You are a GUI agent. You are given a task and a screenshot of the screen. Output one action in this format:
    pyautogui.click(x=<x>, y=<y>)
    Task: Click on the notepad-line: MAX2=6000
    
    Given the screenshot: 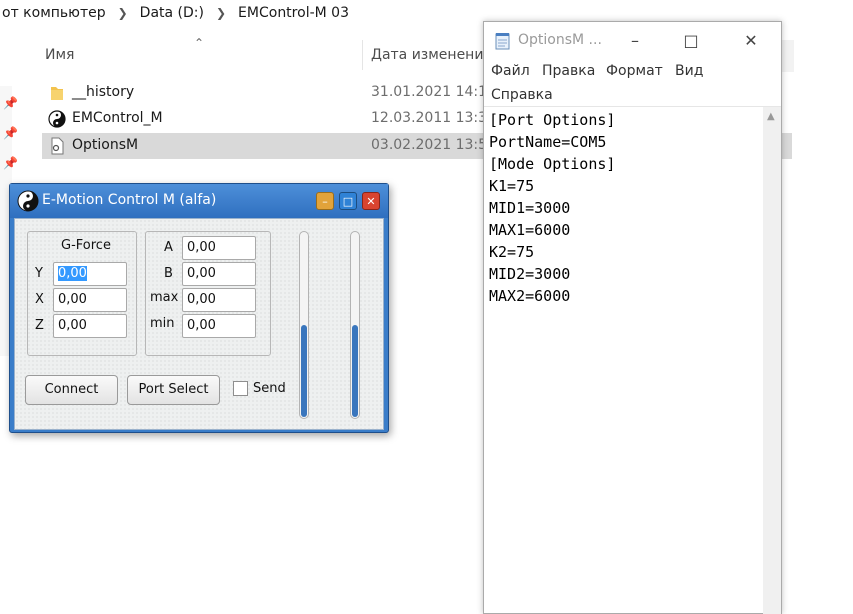 What is the action you would take?
    pyautogui.click(x=530, y=296)
    